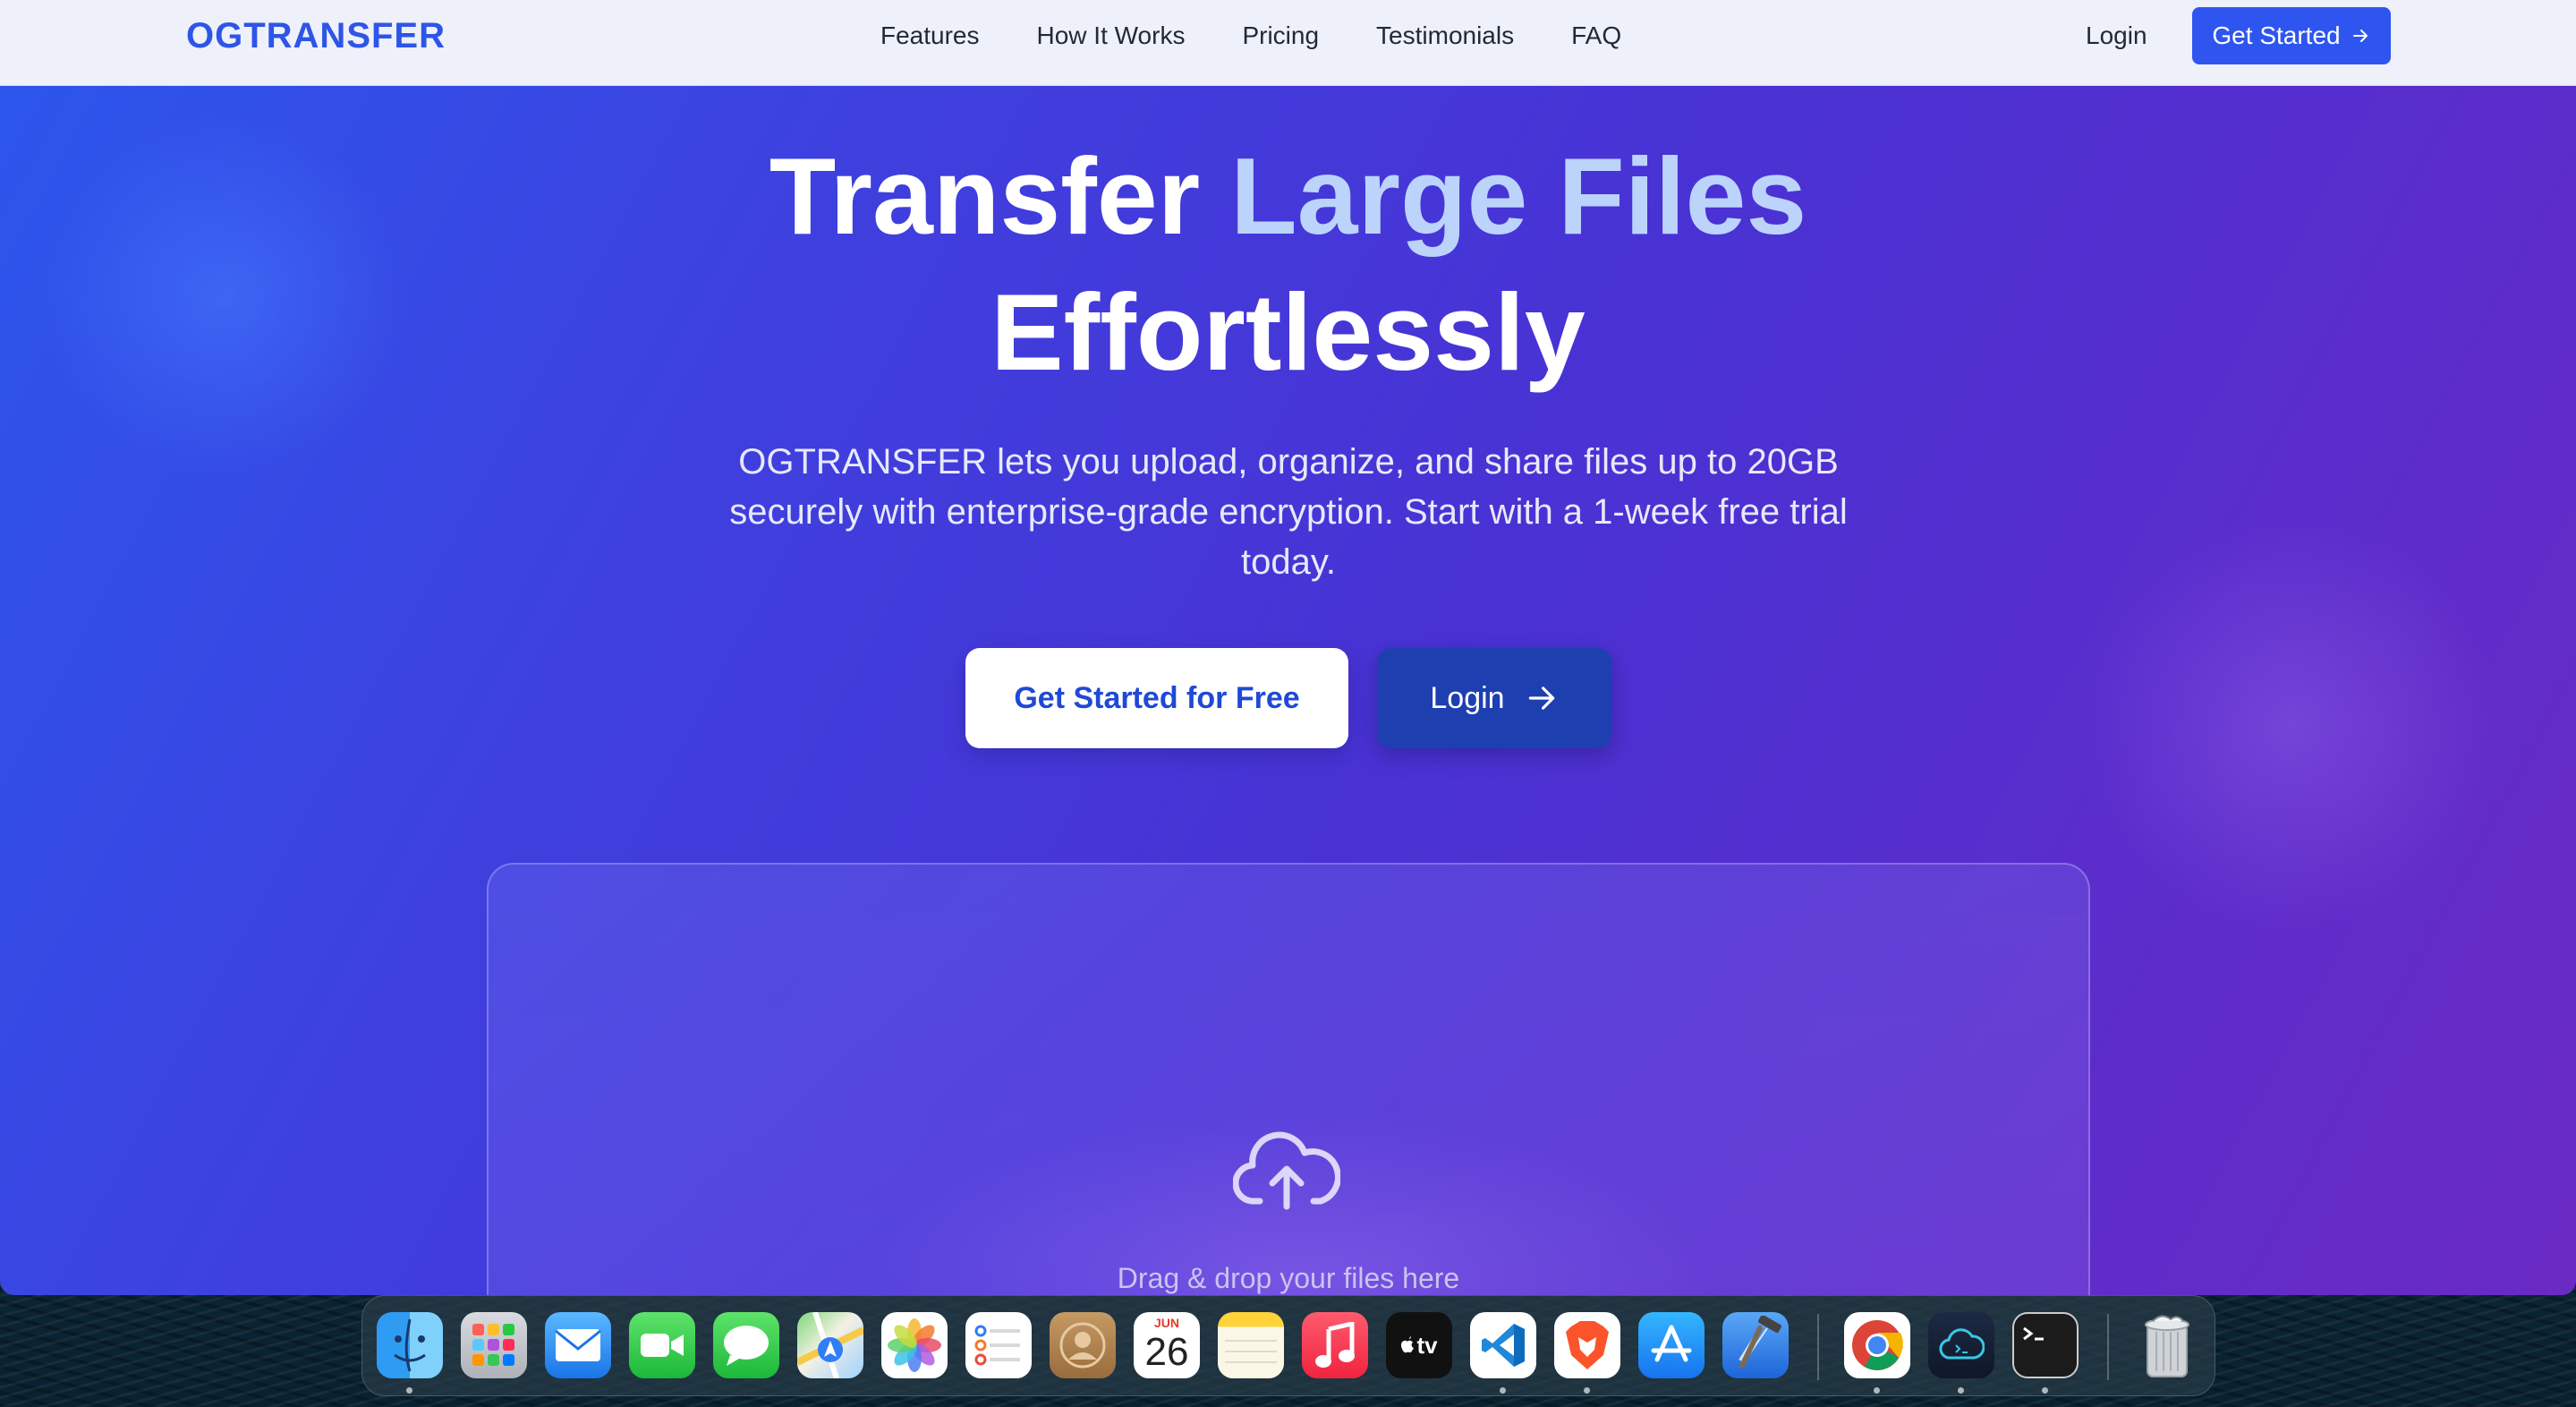 This screenshot has width=2576, height=1407. I want to click on music-icon, so click(1335, 1345).